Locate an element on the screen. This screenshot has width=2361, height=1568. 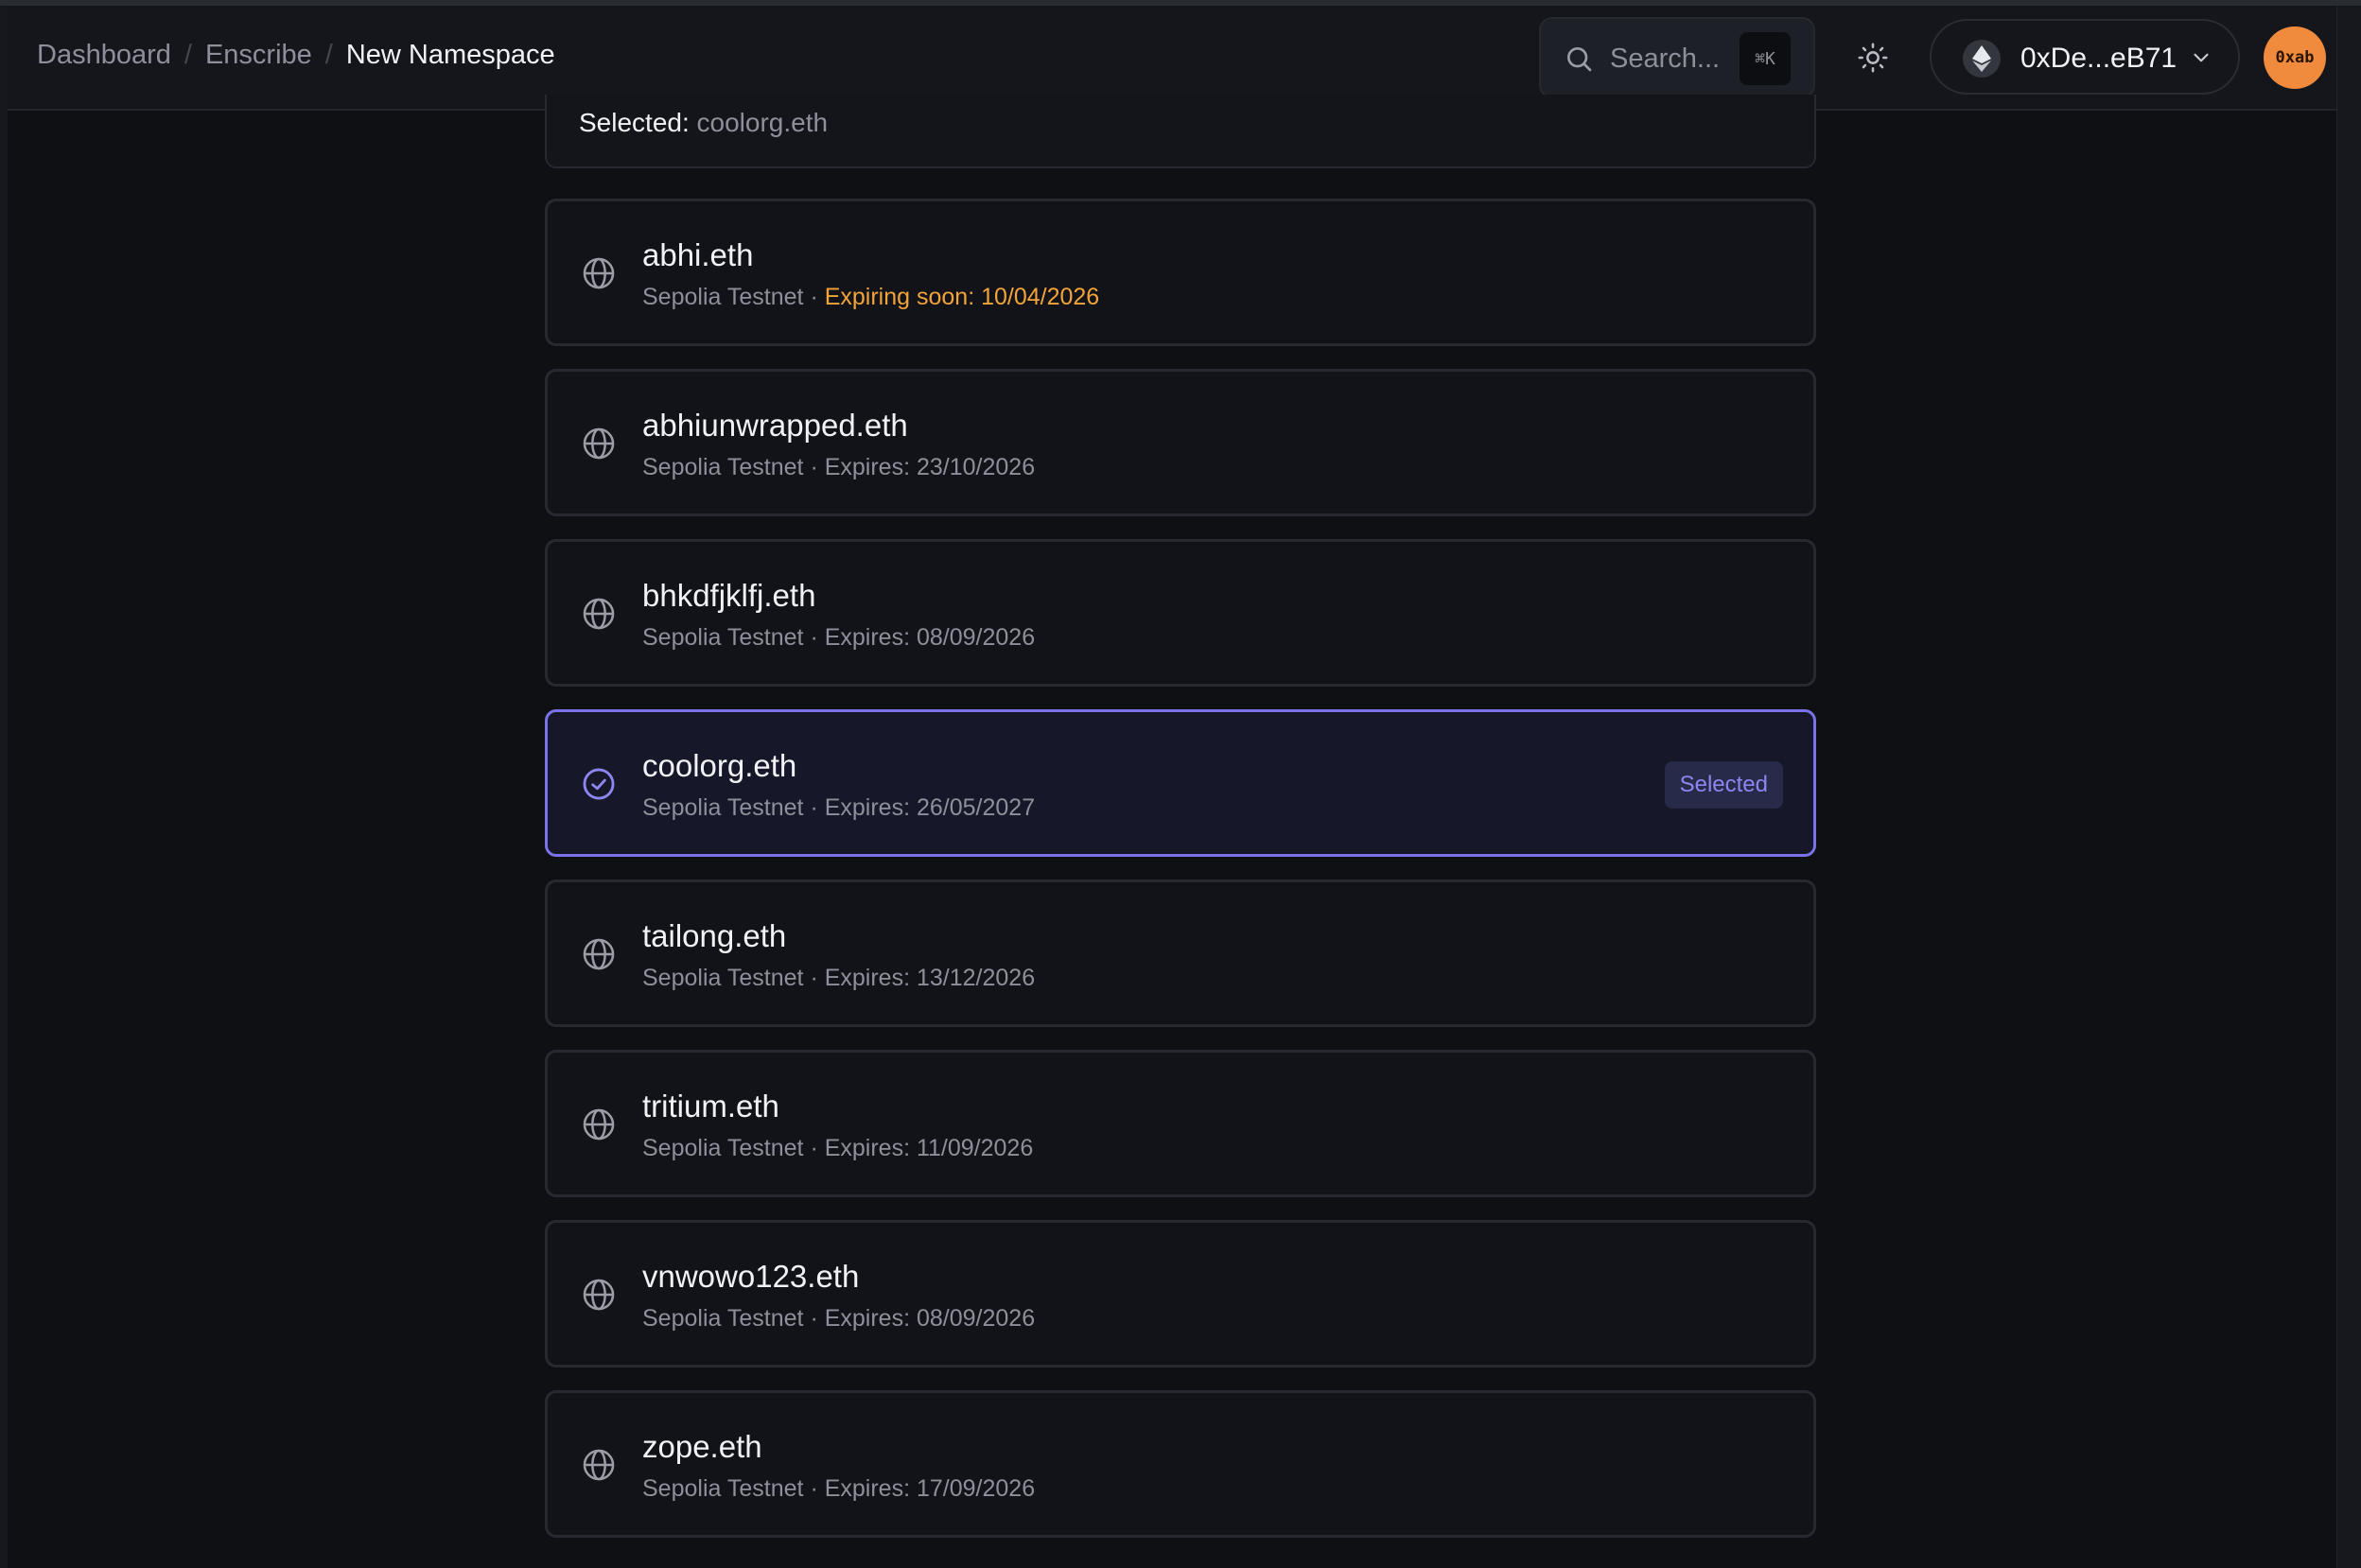
search-button: Search... ⌘K is located at coordinates (1677, 57).